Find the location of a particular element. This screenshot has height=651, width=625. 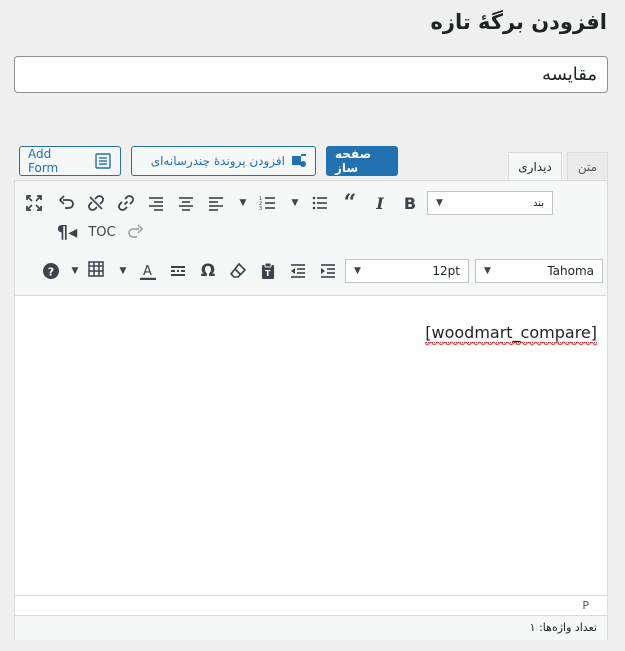

element-path: P is located at coordinates (585, 605).